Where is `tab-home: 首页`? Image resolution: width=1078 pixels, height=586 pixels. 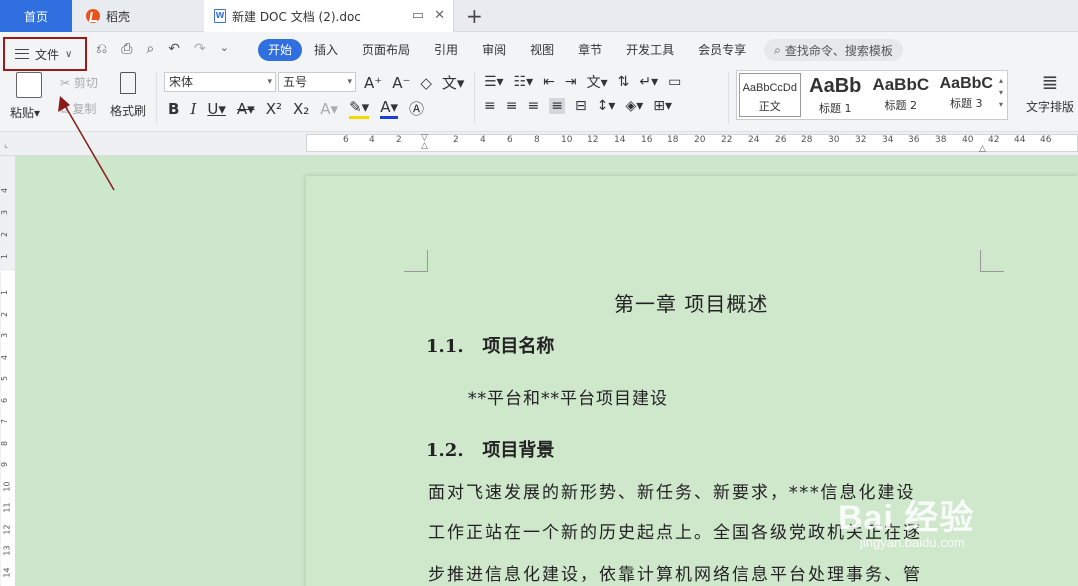 tab-home: 首页 is located at coordinates (36, 16).